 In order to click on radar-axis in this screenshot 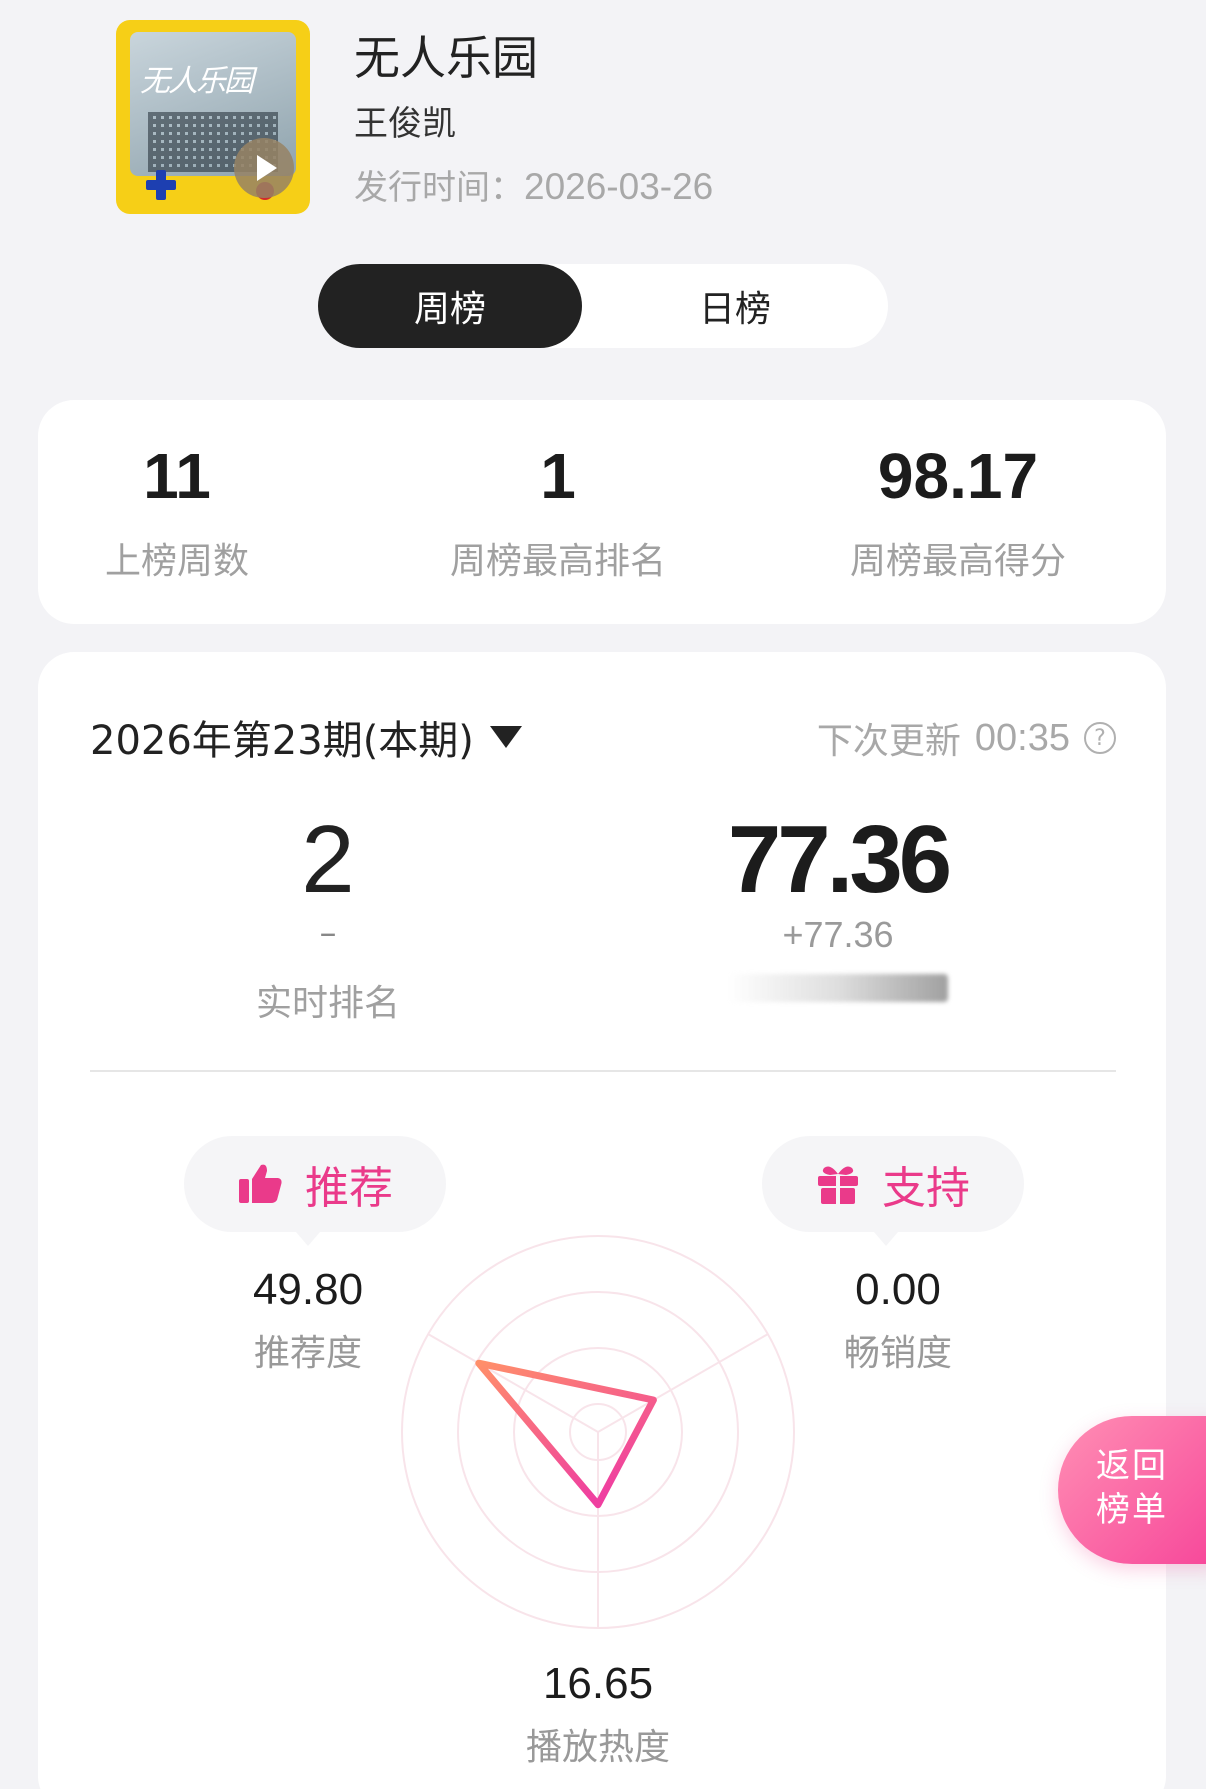, I will do `click(683, 1383)`.